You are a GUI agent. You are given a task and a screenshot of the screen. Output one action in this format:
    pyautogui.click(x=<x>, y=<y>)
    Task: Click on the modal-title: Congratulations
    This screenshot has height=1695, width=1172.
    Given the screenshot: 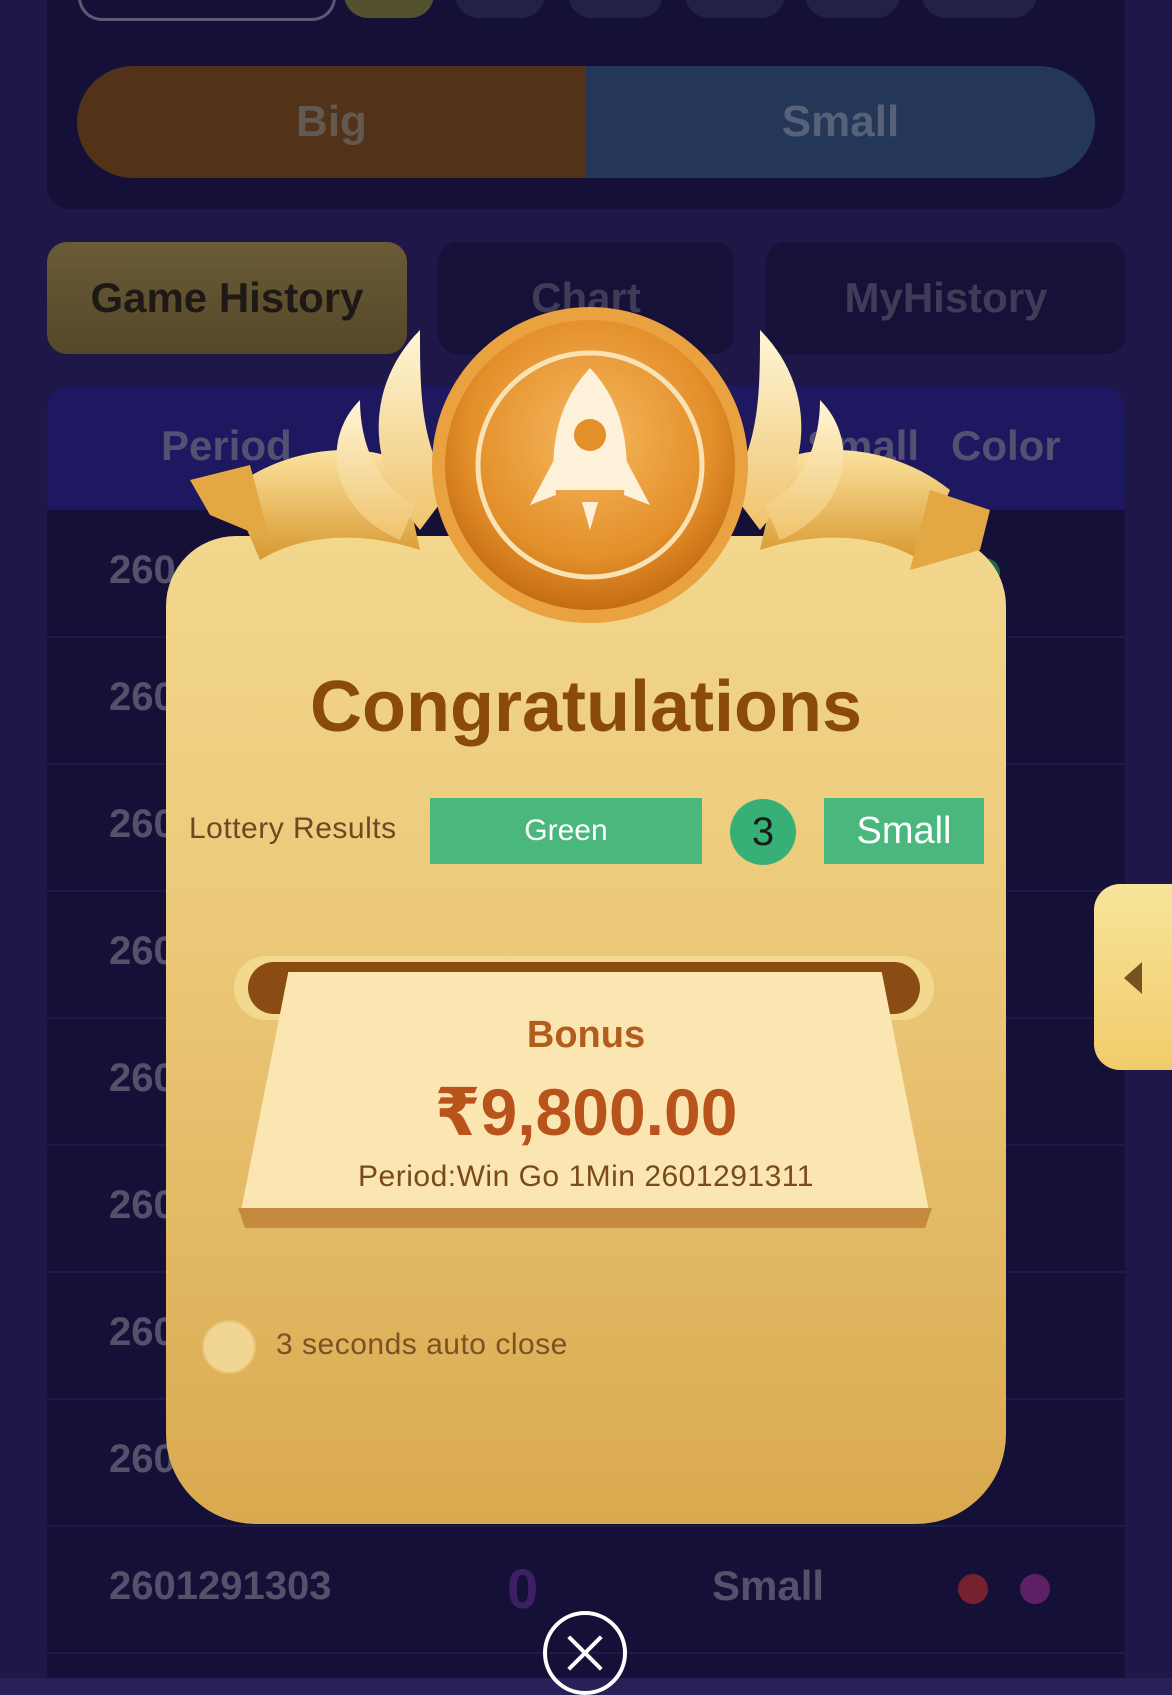 What is the action you would take?
    pyautogui.click(x=586, y=707)
    